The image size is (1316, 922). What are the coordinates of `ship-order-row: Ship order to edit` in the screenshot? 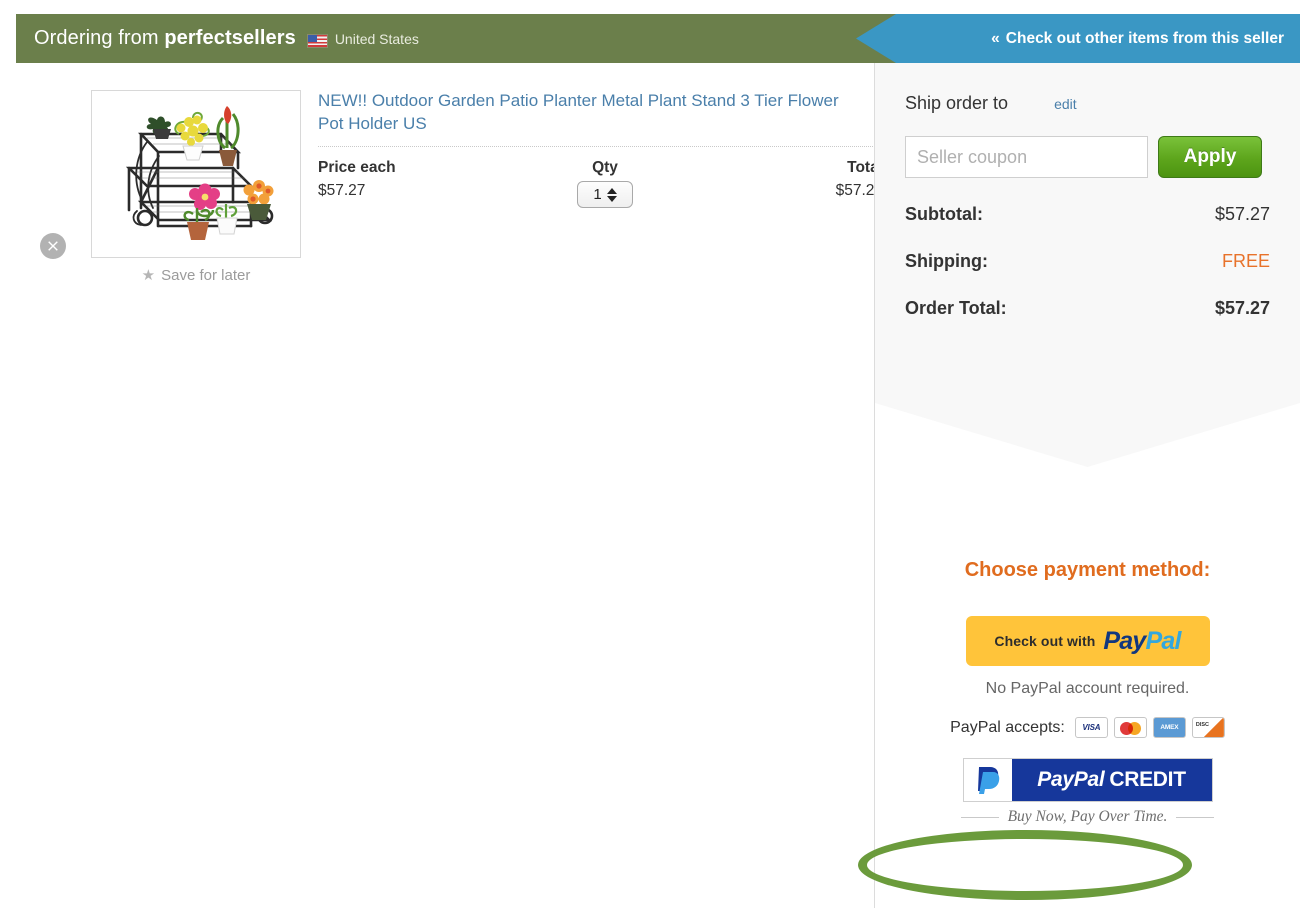 It's located at (1087, 88).